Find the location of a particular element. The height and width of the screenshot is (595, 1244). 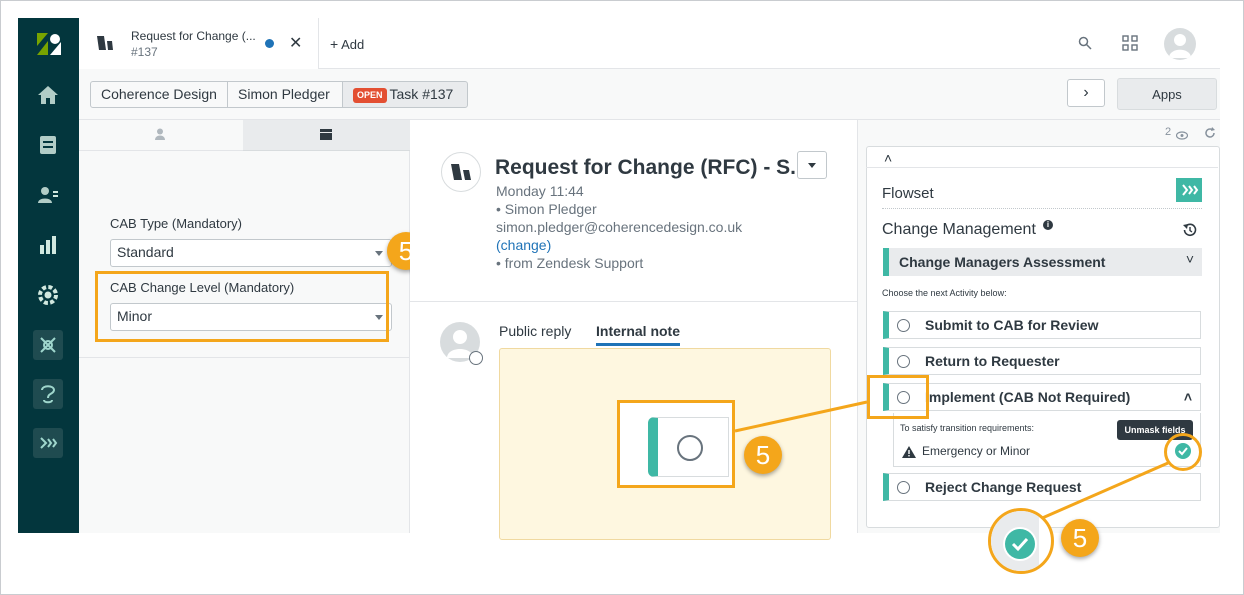

zoom-callout-check is located at coordinates (1021, 541).